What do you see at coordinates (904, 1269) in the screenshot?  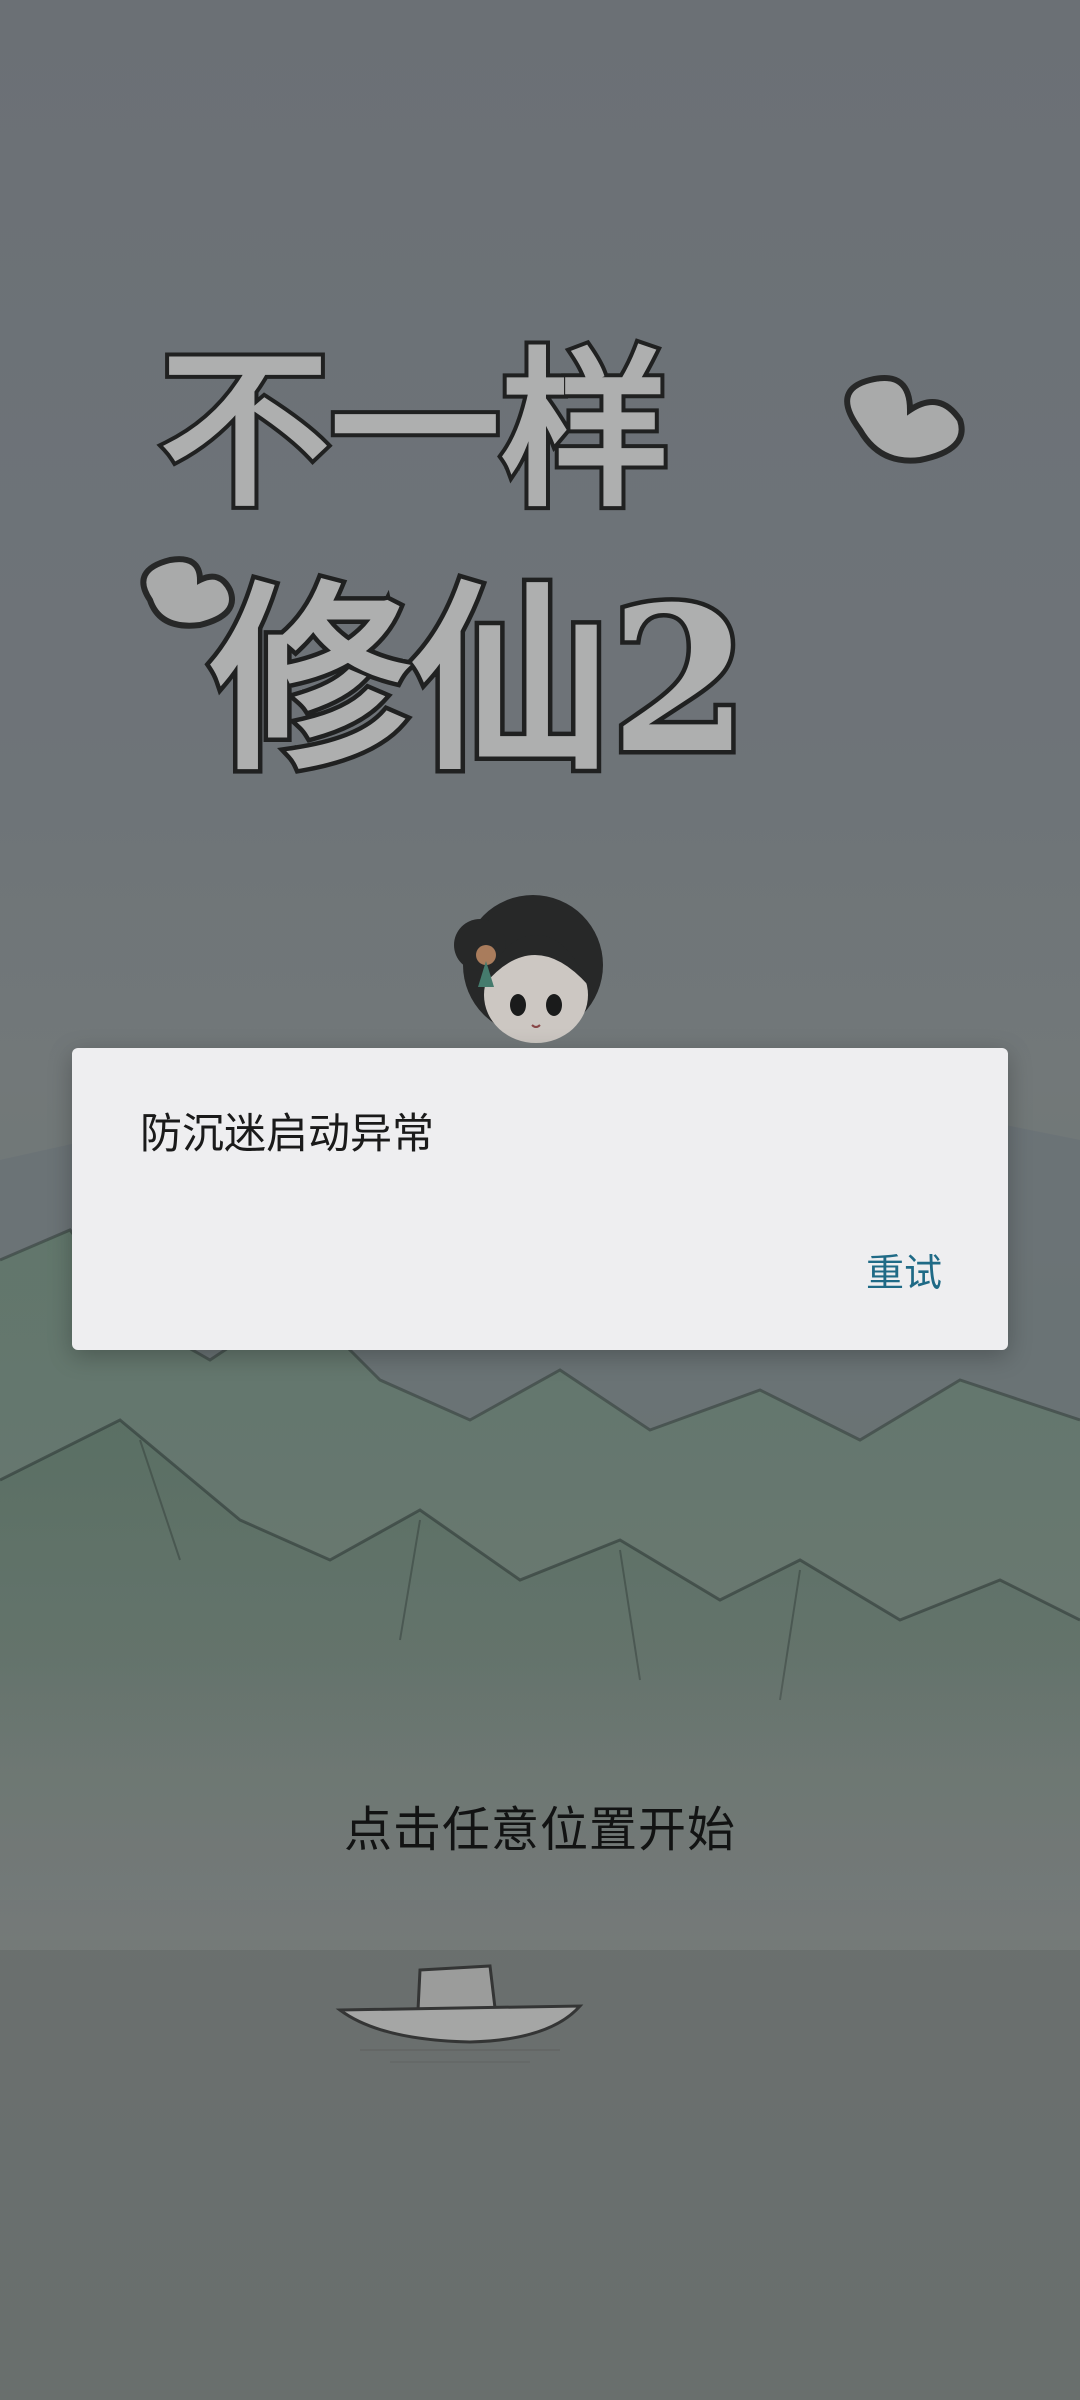 I see `retry-button: 重试` at bounding box center [904, 1269].